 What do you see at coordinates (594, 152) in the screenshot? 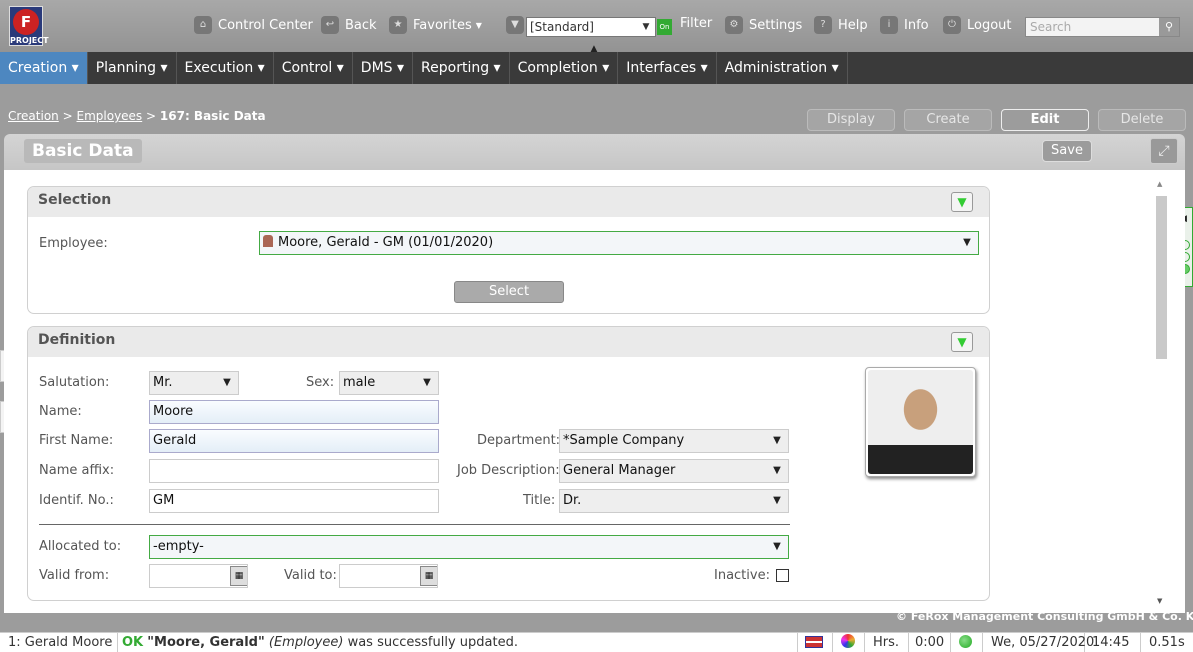
I see `panel-header: Basic Data Save ⤢` at bounding box center [594, 152].